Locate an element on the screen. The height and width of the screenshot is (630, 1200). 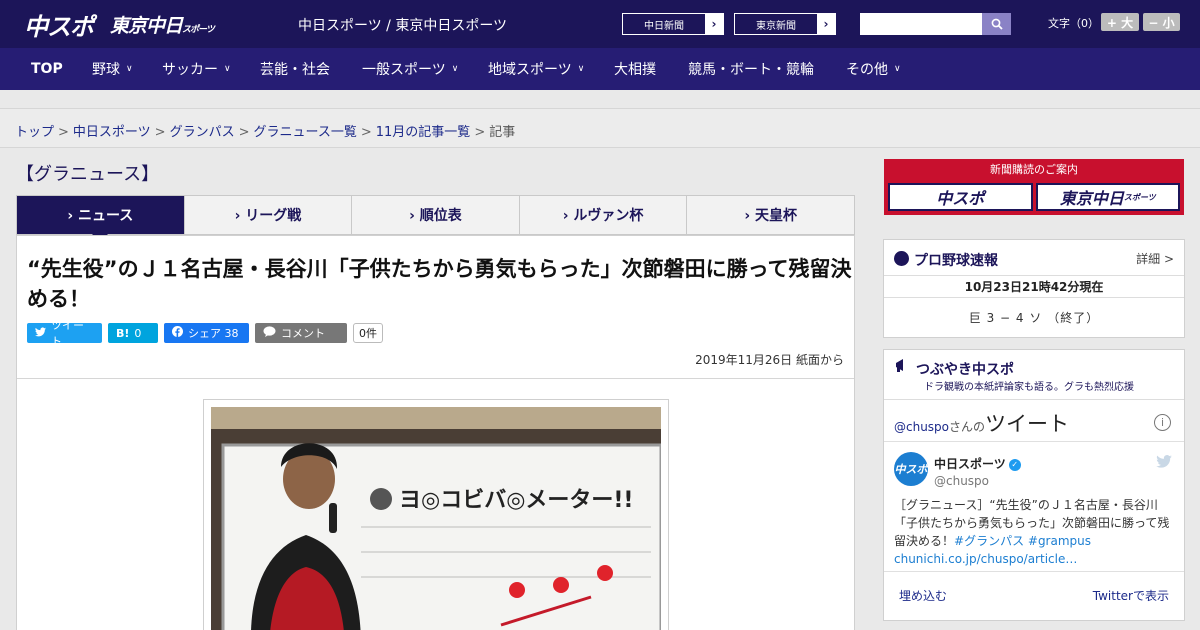
breadcrumb-gura-news-list: グラニュース一覧 is located at coordinates (305, 132).